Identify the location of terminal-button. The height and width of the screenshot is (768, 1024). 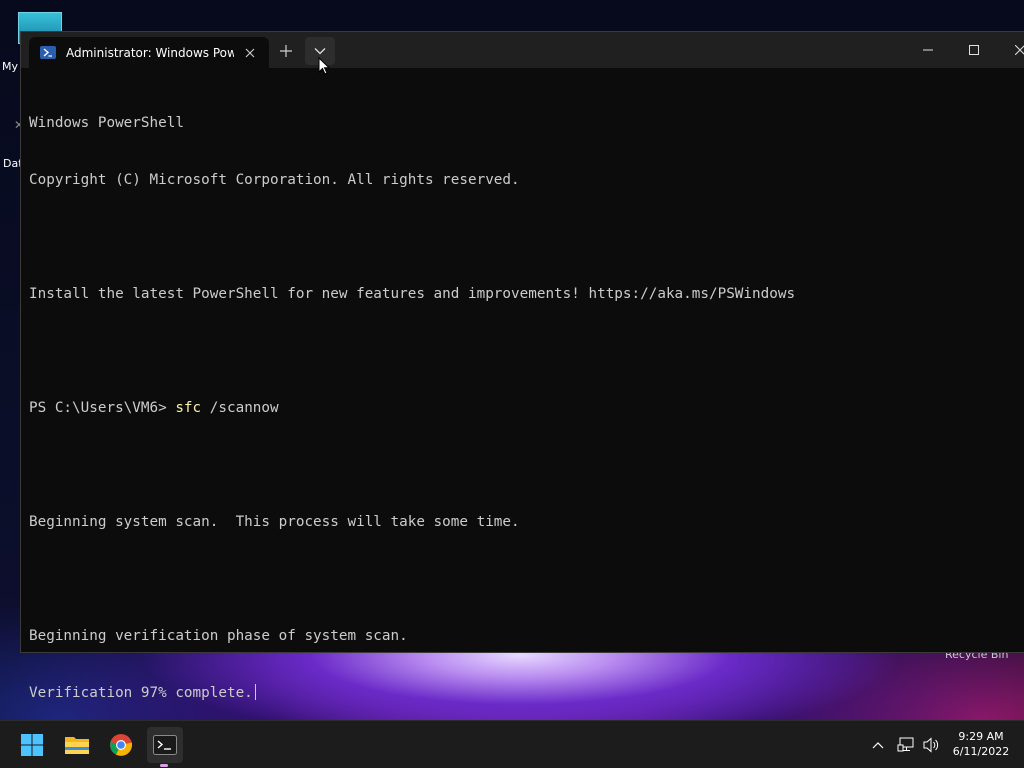
(165, 745).